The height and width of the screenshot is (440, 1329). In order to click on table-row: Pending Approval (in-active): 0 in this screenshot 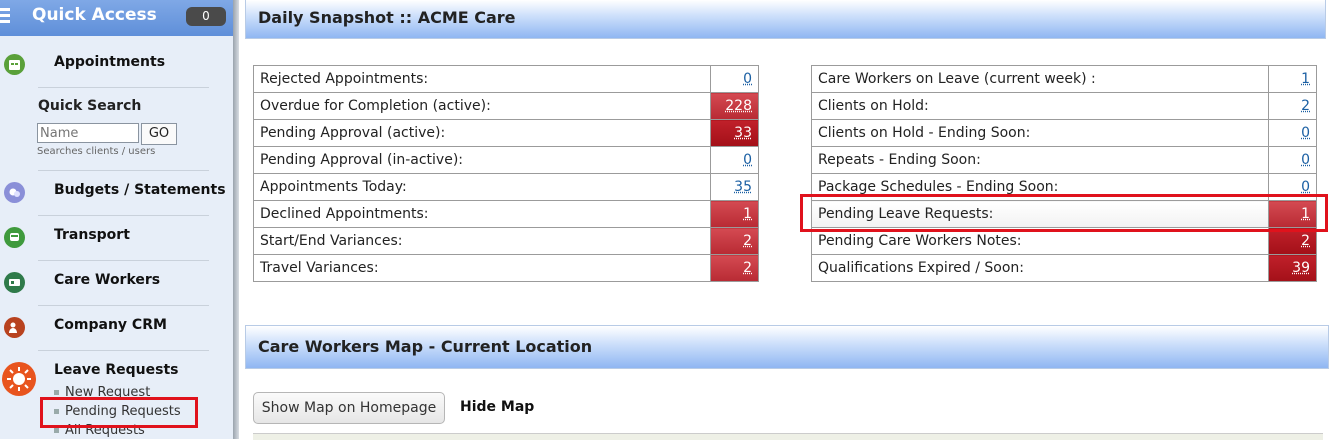, I will do `click(506, 160)`.